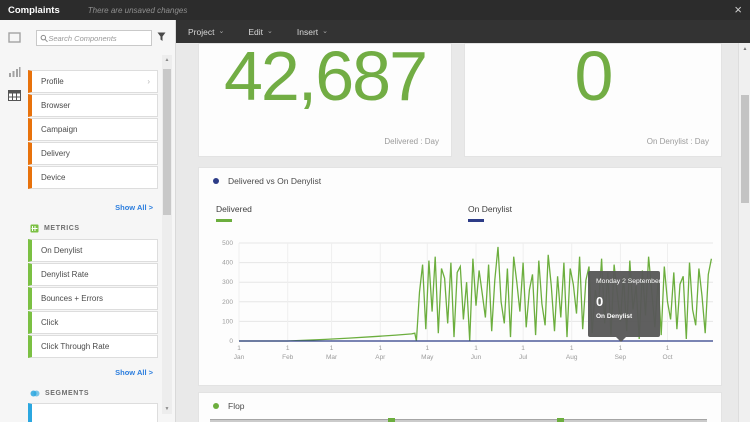  I want to click on svg-text: Jul, so click(523, 357).